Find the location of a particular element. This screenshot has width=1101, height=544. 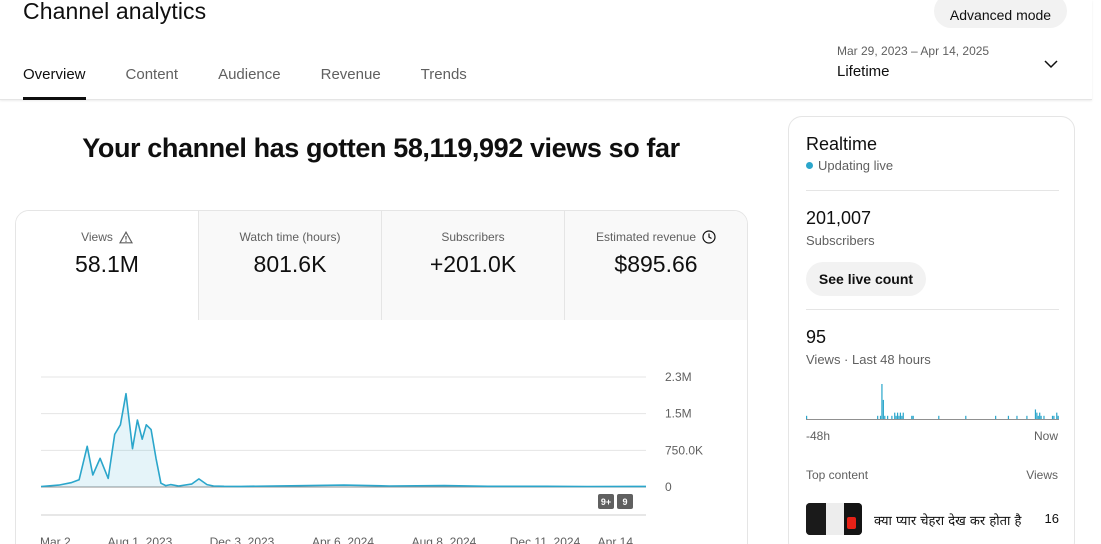

metric-value: 58.1M is located at coordinates (107, 264).